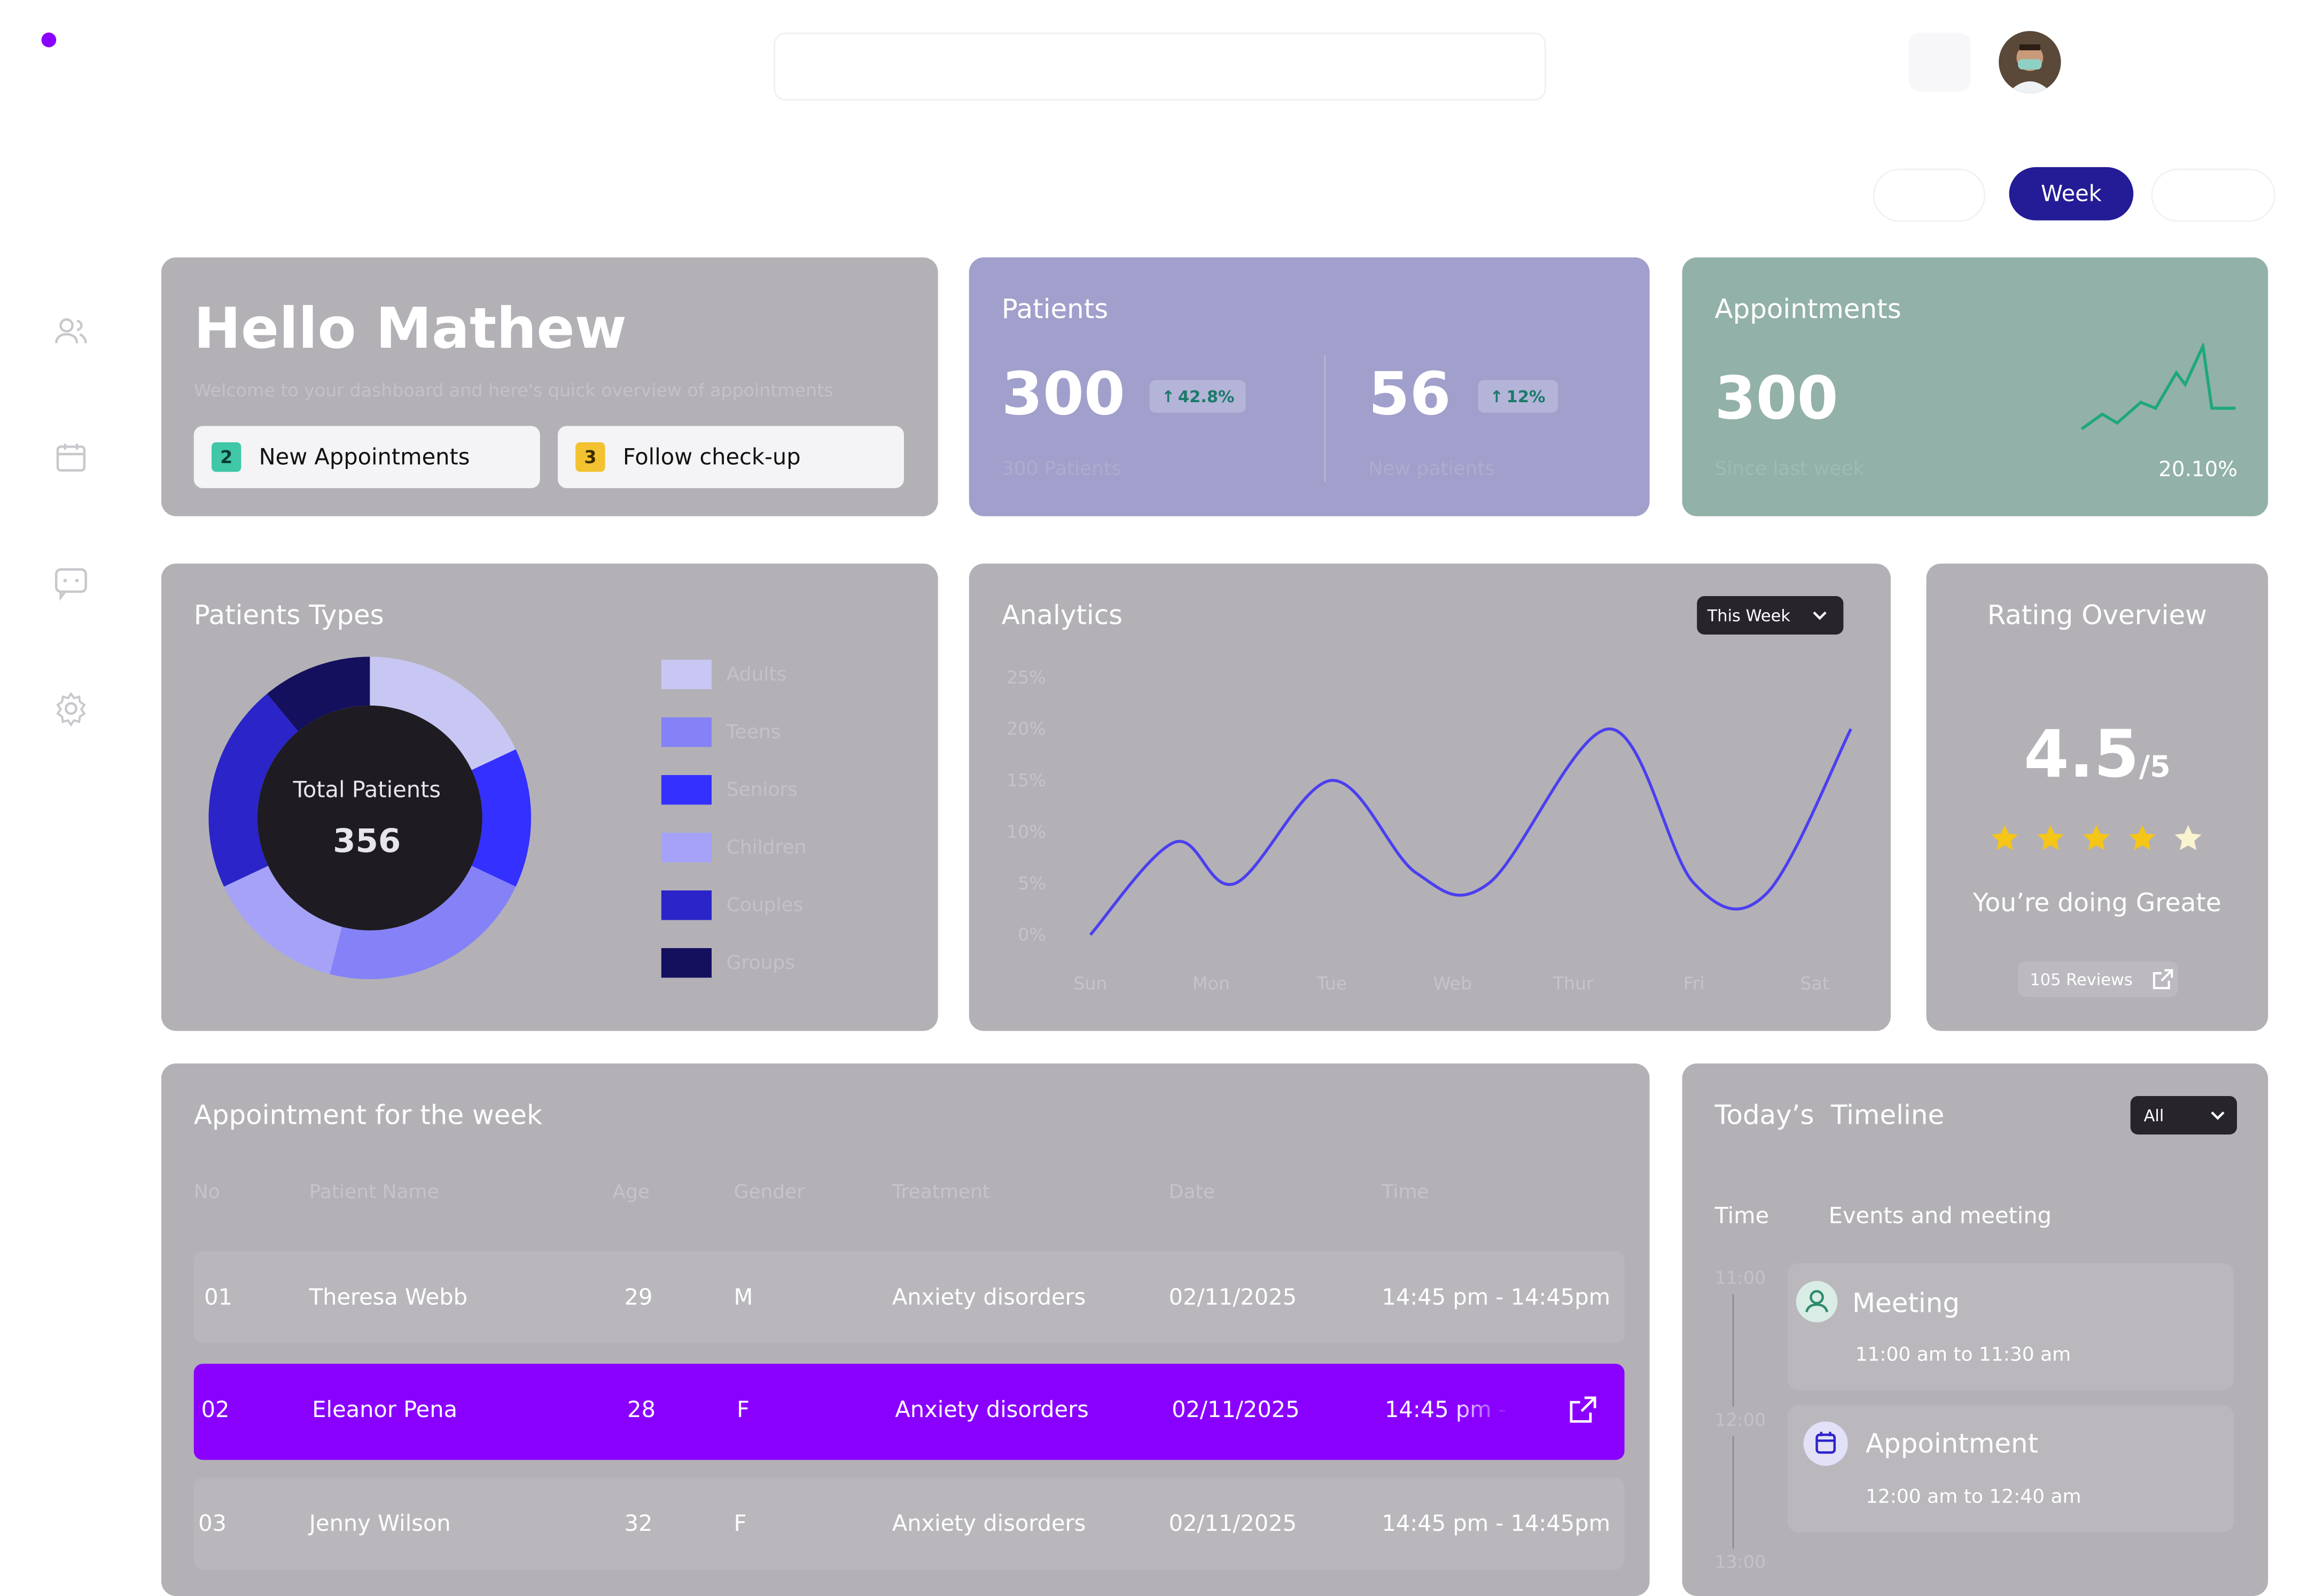 This screenshot has width=2308, height=1596. Describe the element at coordinates (1032, 934) in the screenshot. I see `y-tick-label: 0%` at that location.